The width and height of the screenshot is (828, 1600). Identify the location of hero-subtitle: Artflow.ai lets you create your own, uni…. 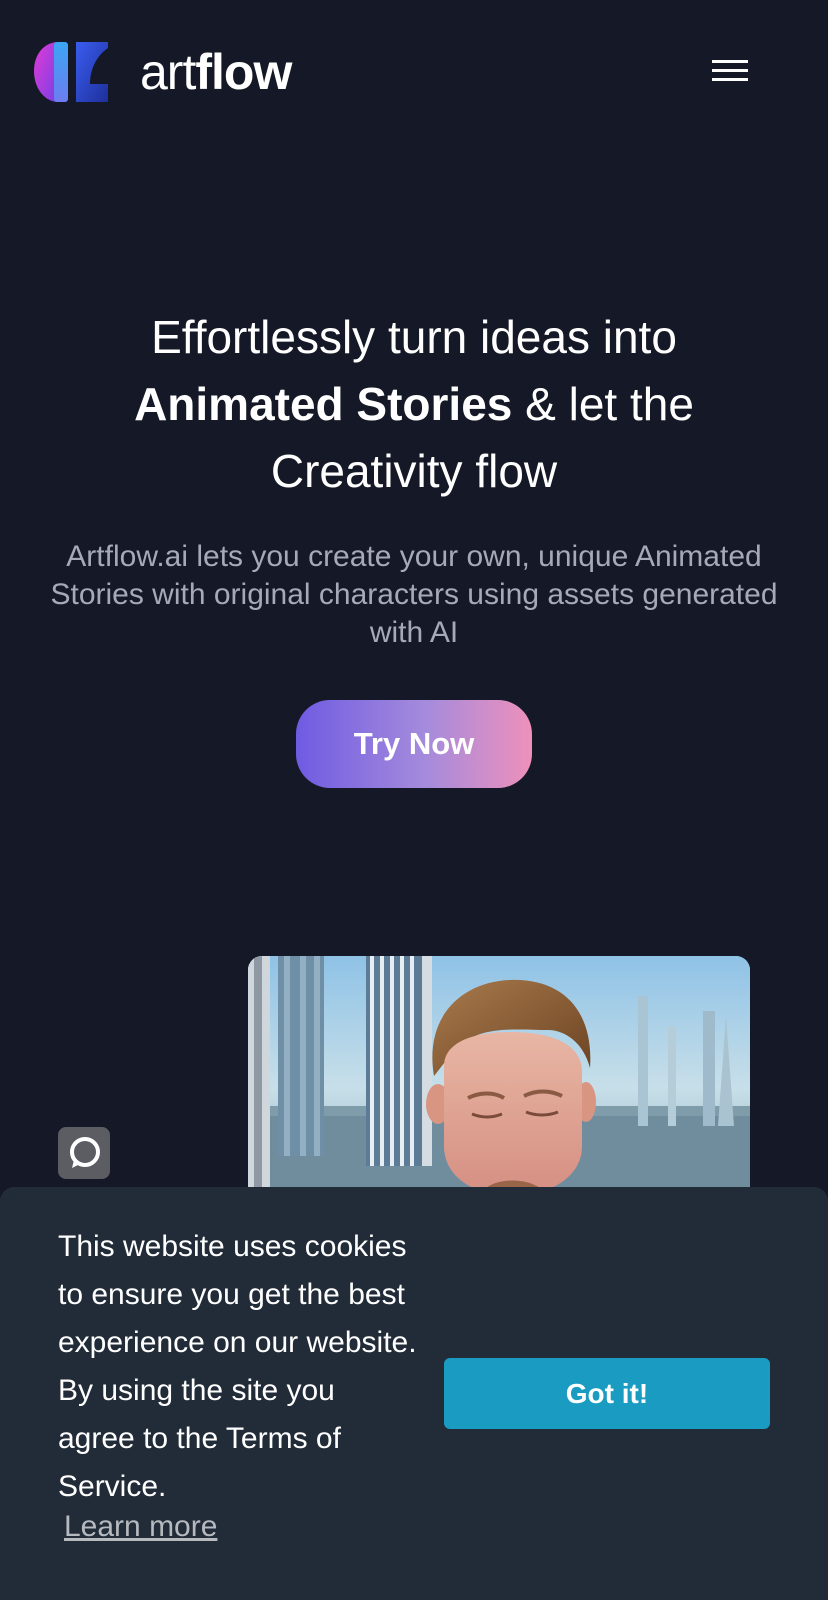
(414, 594).